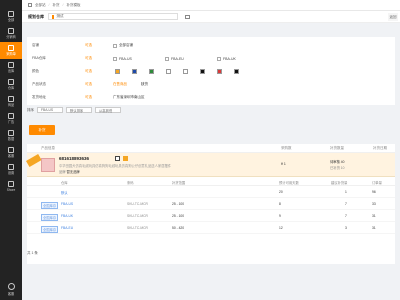 The image size is (400, 300). I want to click on filter-label: FBA仓库, so click(39, 58).